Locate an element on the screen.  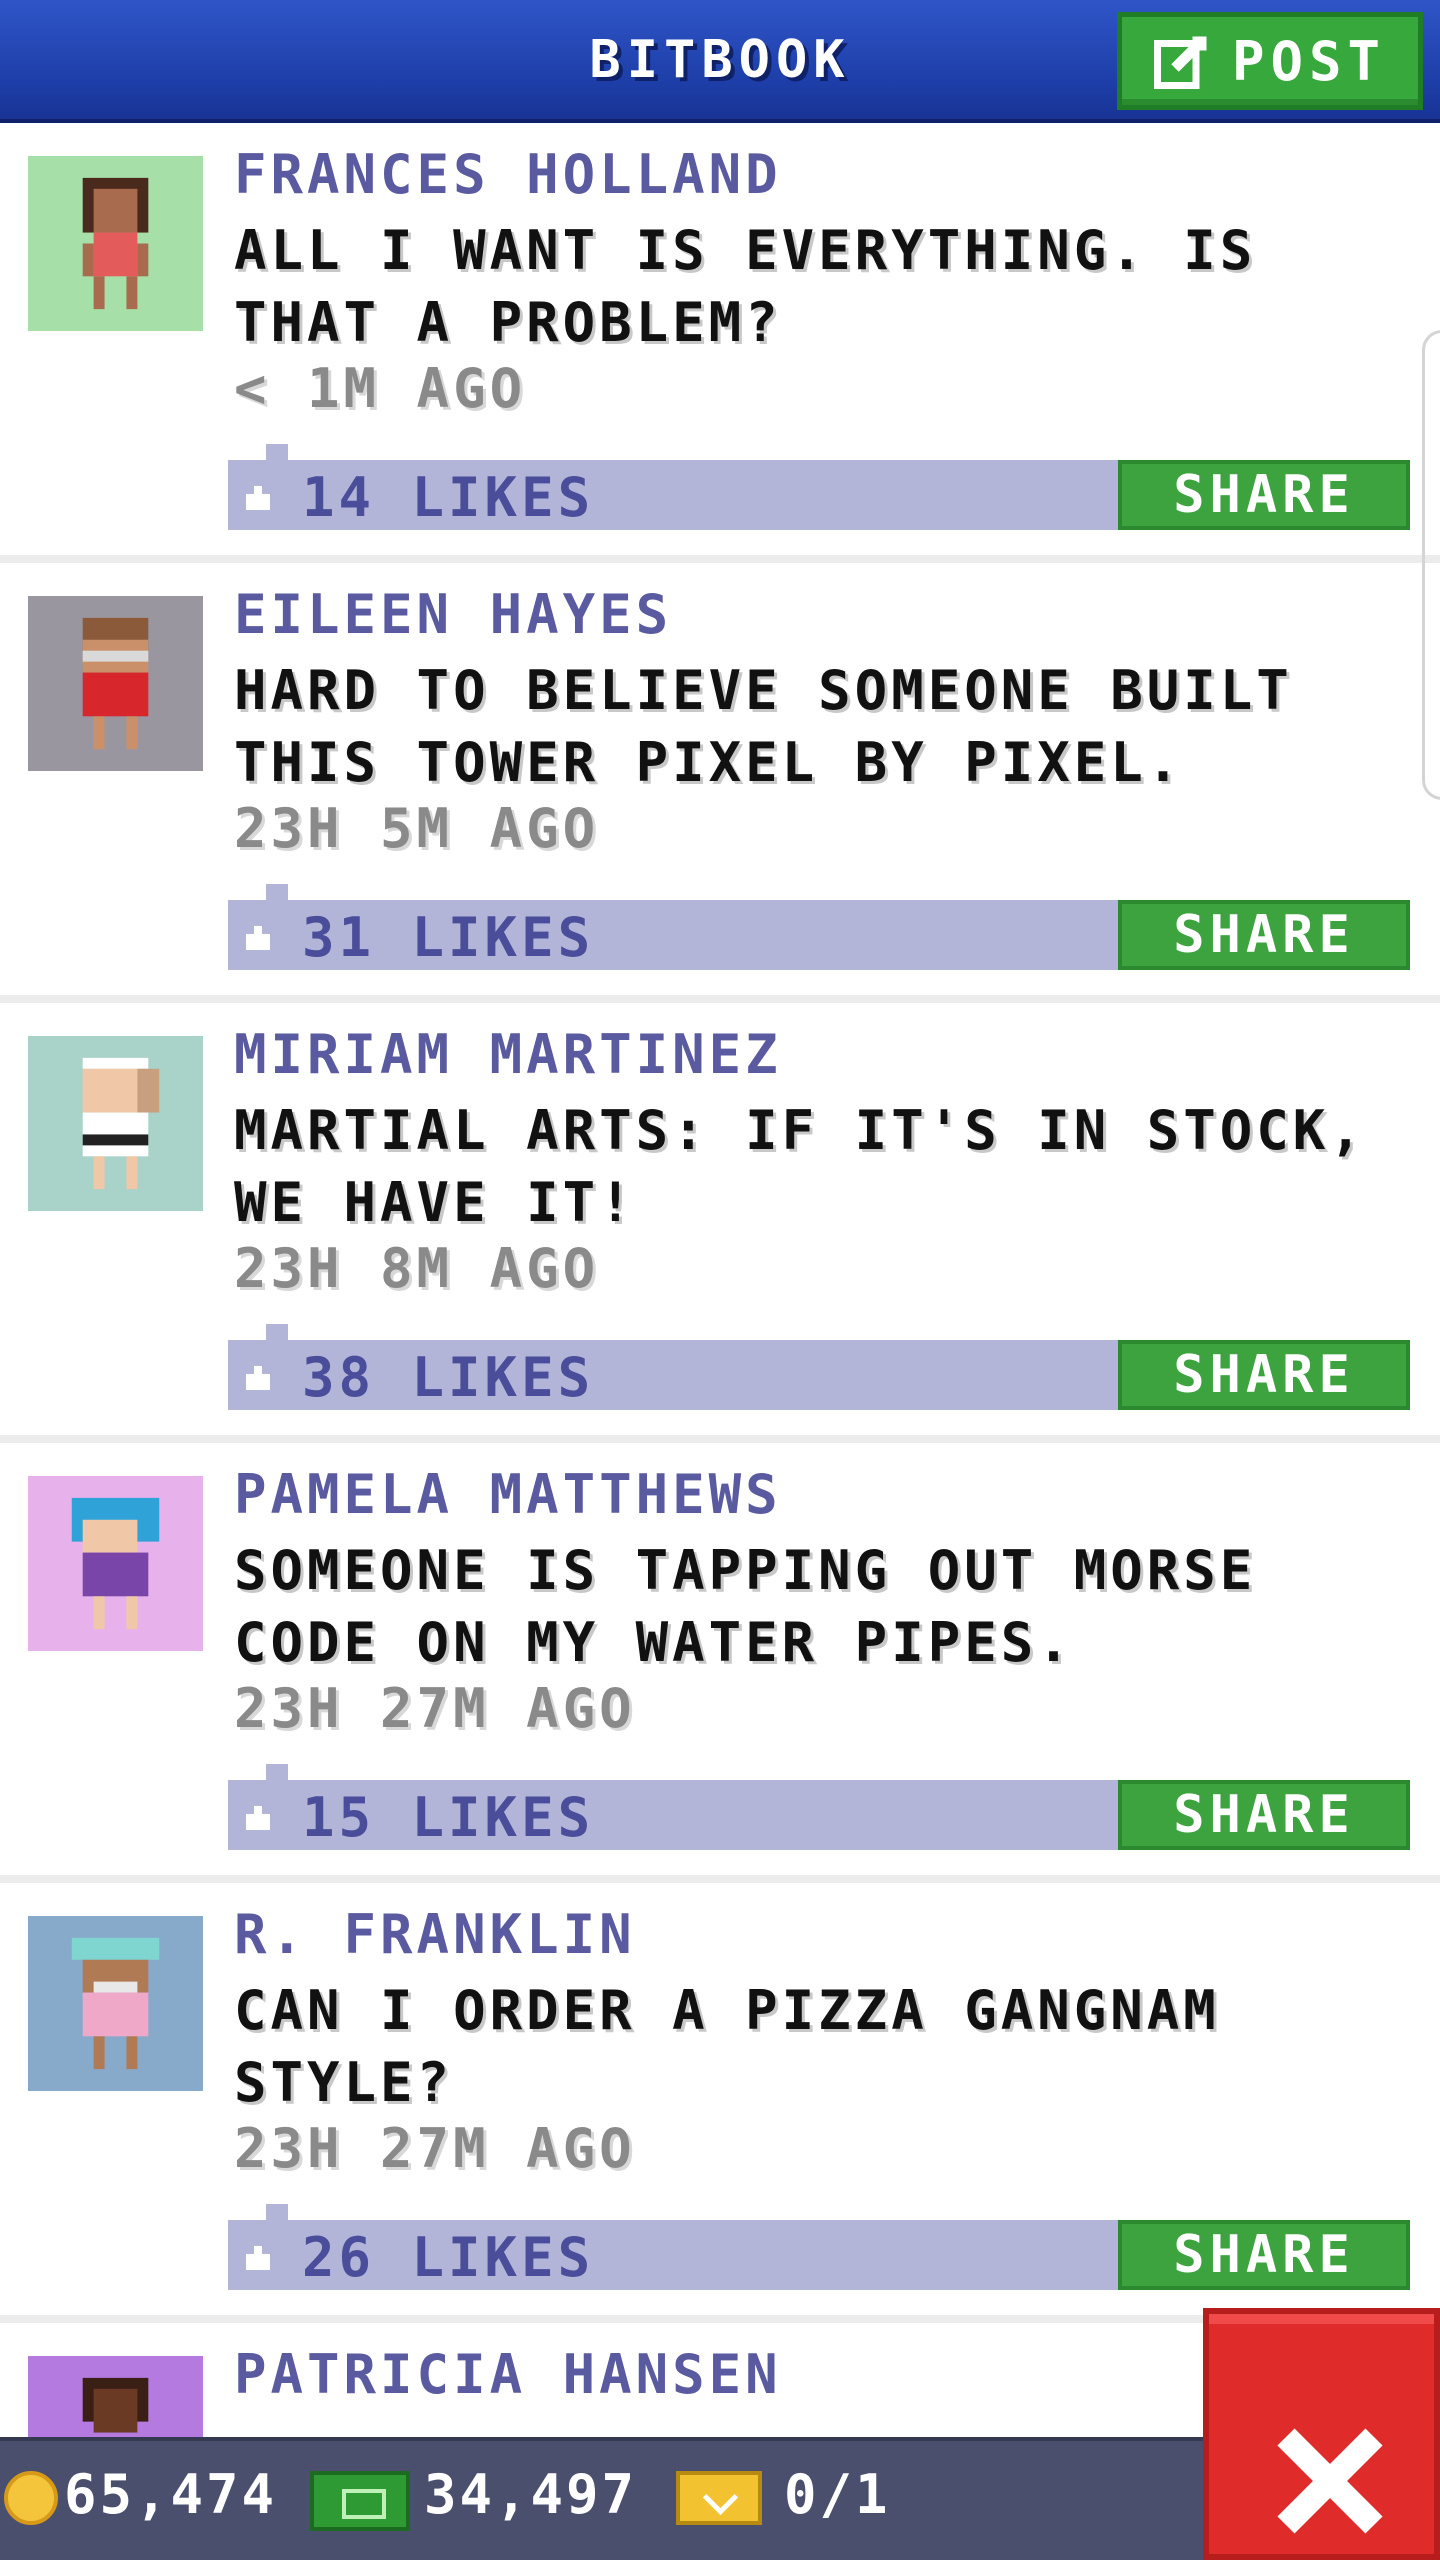
cash-count: 34,497 is located at coordinates (531, 2494).